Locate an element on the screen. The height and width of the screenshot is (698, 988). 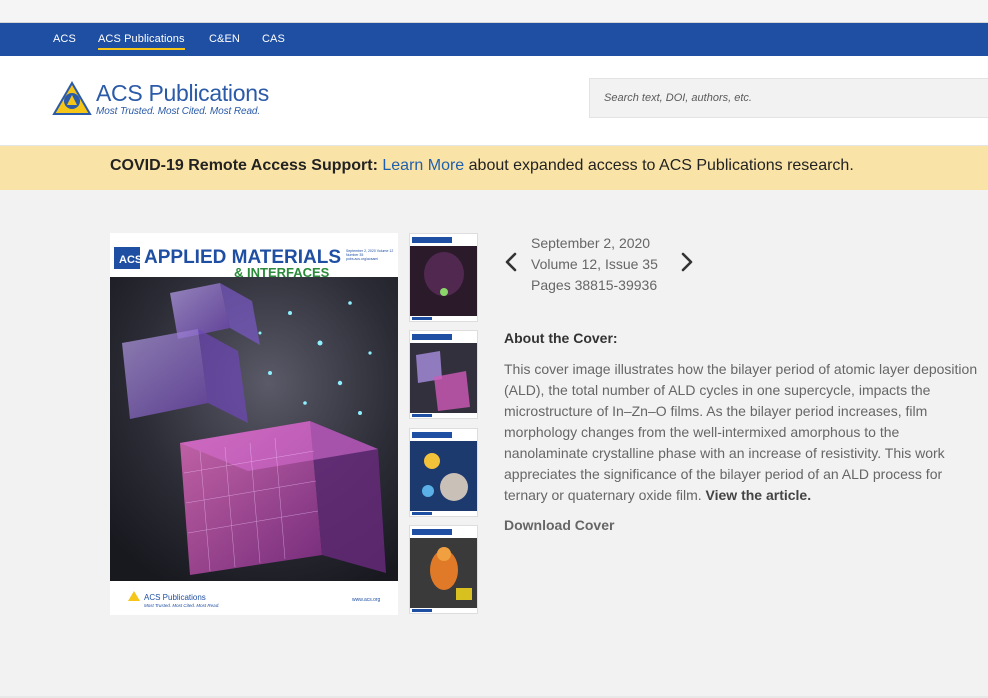
issue-volume: Volume 12, Issue 35 is located at coordinates (594, 264).